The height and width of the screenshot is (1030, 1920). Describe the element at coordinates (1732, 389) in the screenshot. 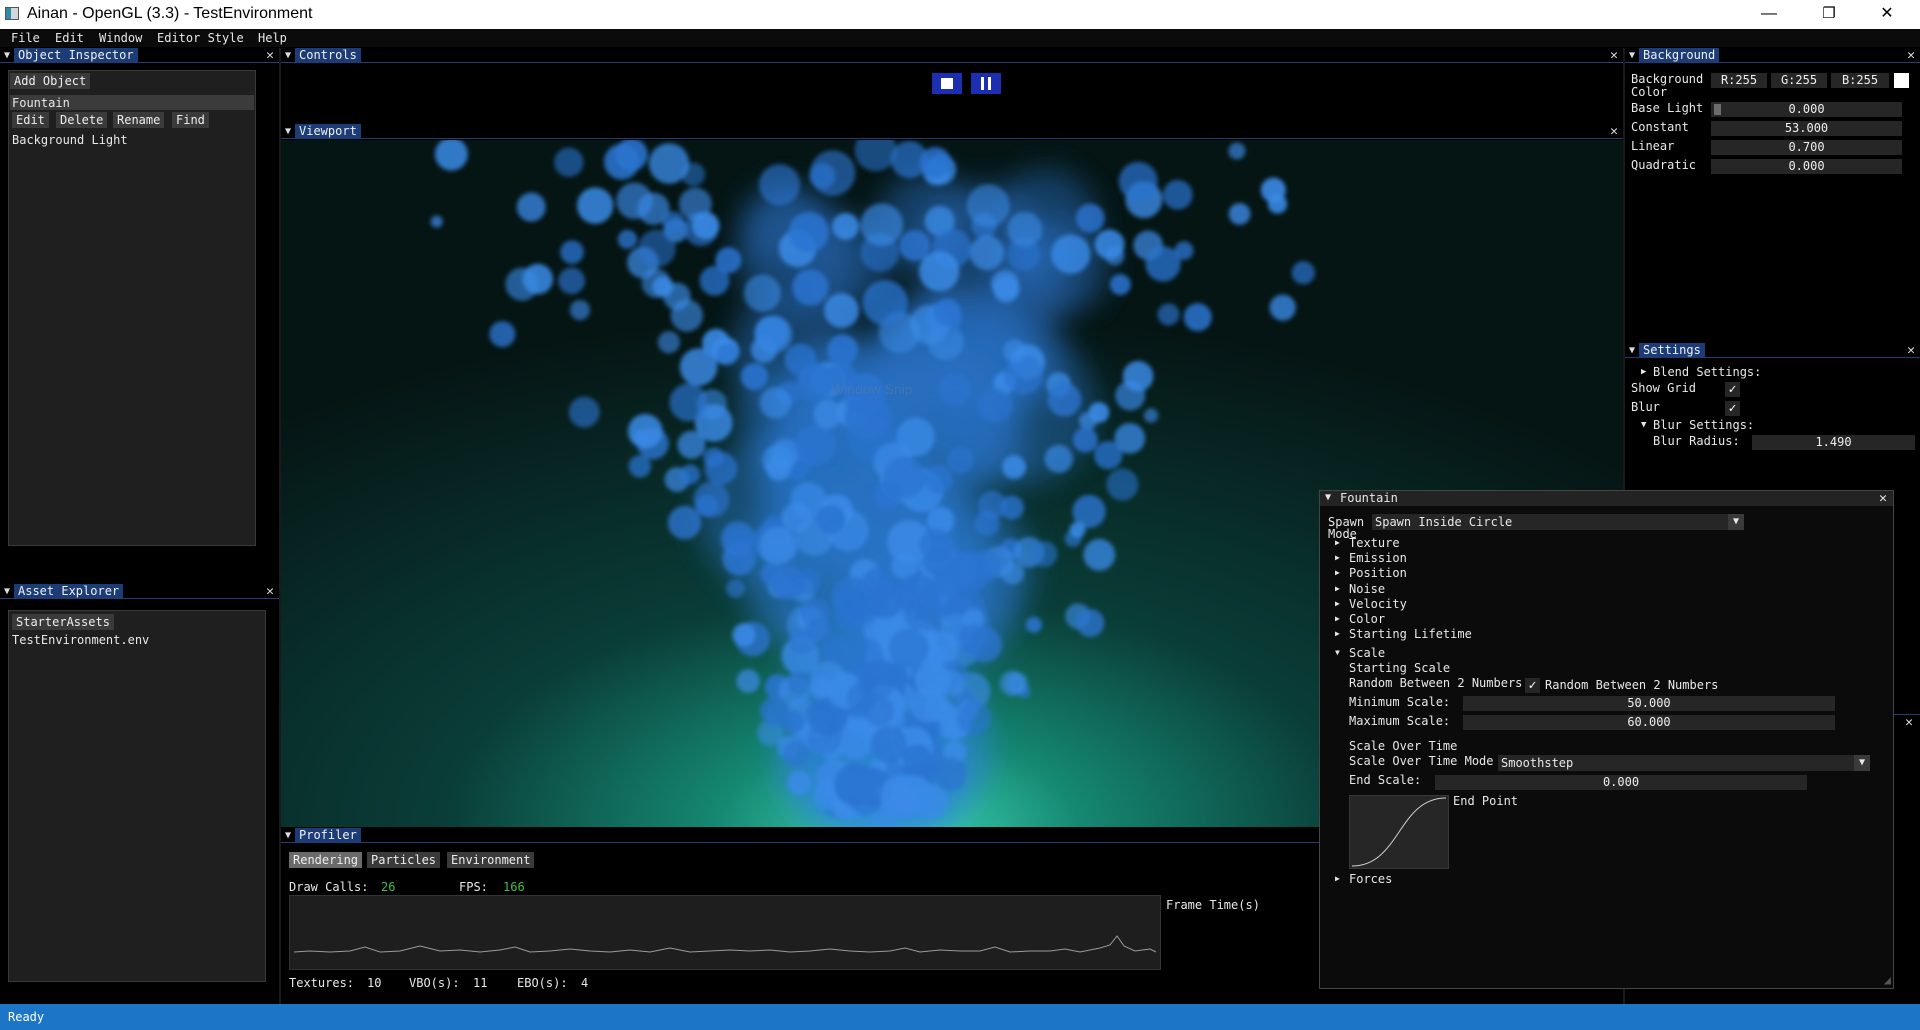

I see `show-grid-checkbox: ✓` at that location.